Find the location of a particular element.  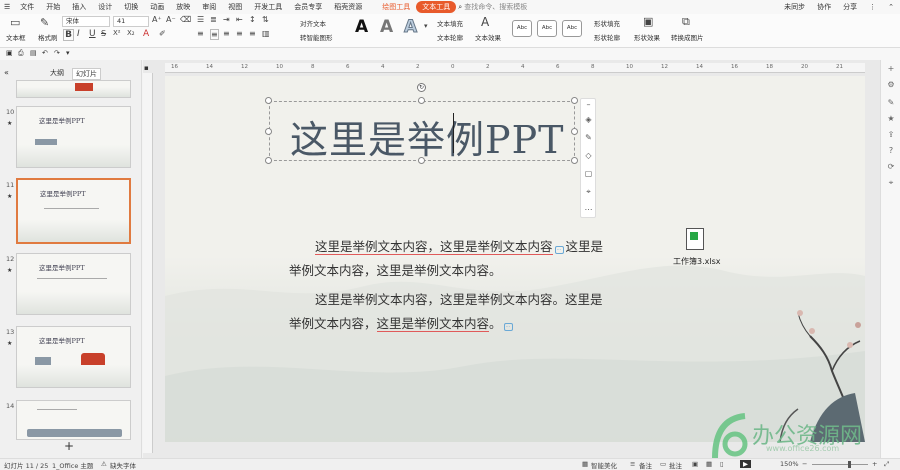

indent-icon: ⇥ is located at coordinates (226, 19).